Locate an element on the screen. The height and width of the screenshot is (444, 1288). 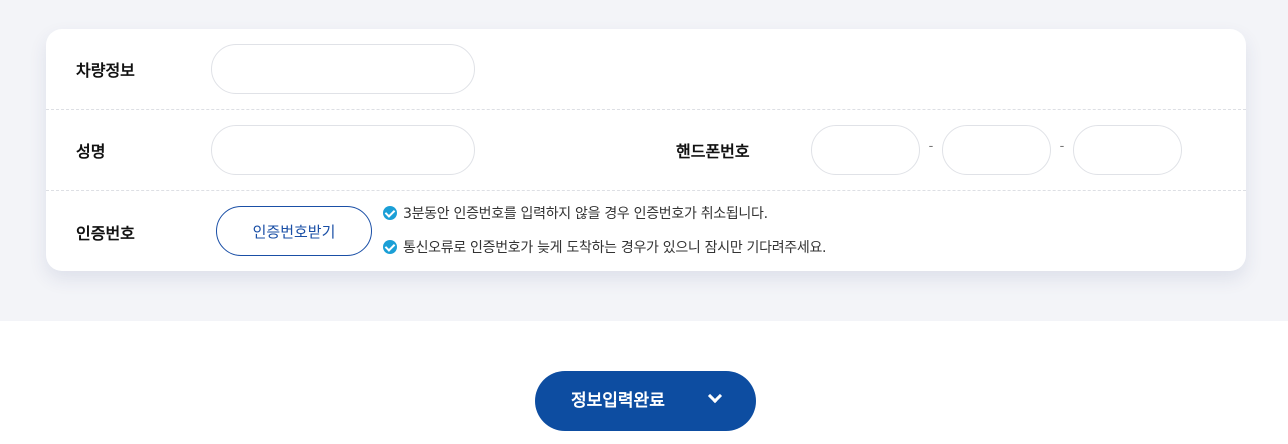
submit-info-button: 정보입력완료 is located at coordinates (645, 401).